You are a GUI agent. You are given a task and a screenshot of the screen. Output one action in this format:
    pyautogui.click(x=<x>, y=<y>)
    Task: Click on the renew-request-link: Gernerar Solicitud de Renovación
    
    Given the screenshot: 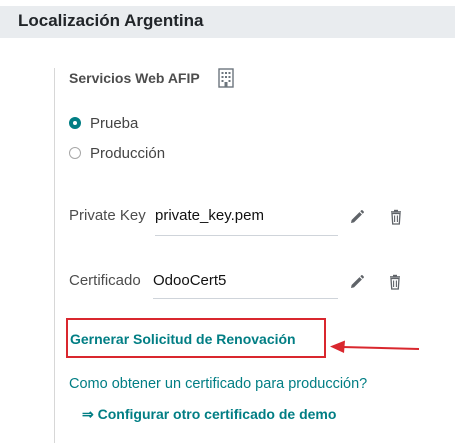 What is the action you would take?
    pyautogui.click(x=183, y=339)
    